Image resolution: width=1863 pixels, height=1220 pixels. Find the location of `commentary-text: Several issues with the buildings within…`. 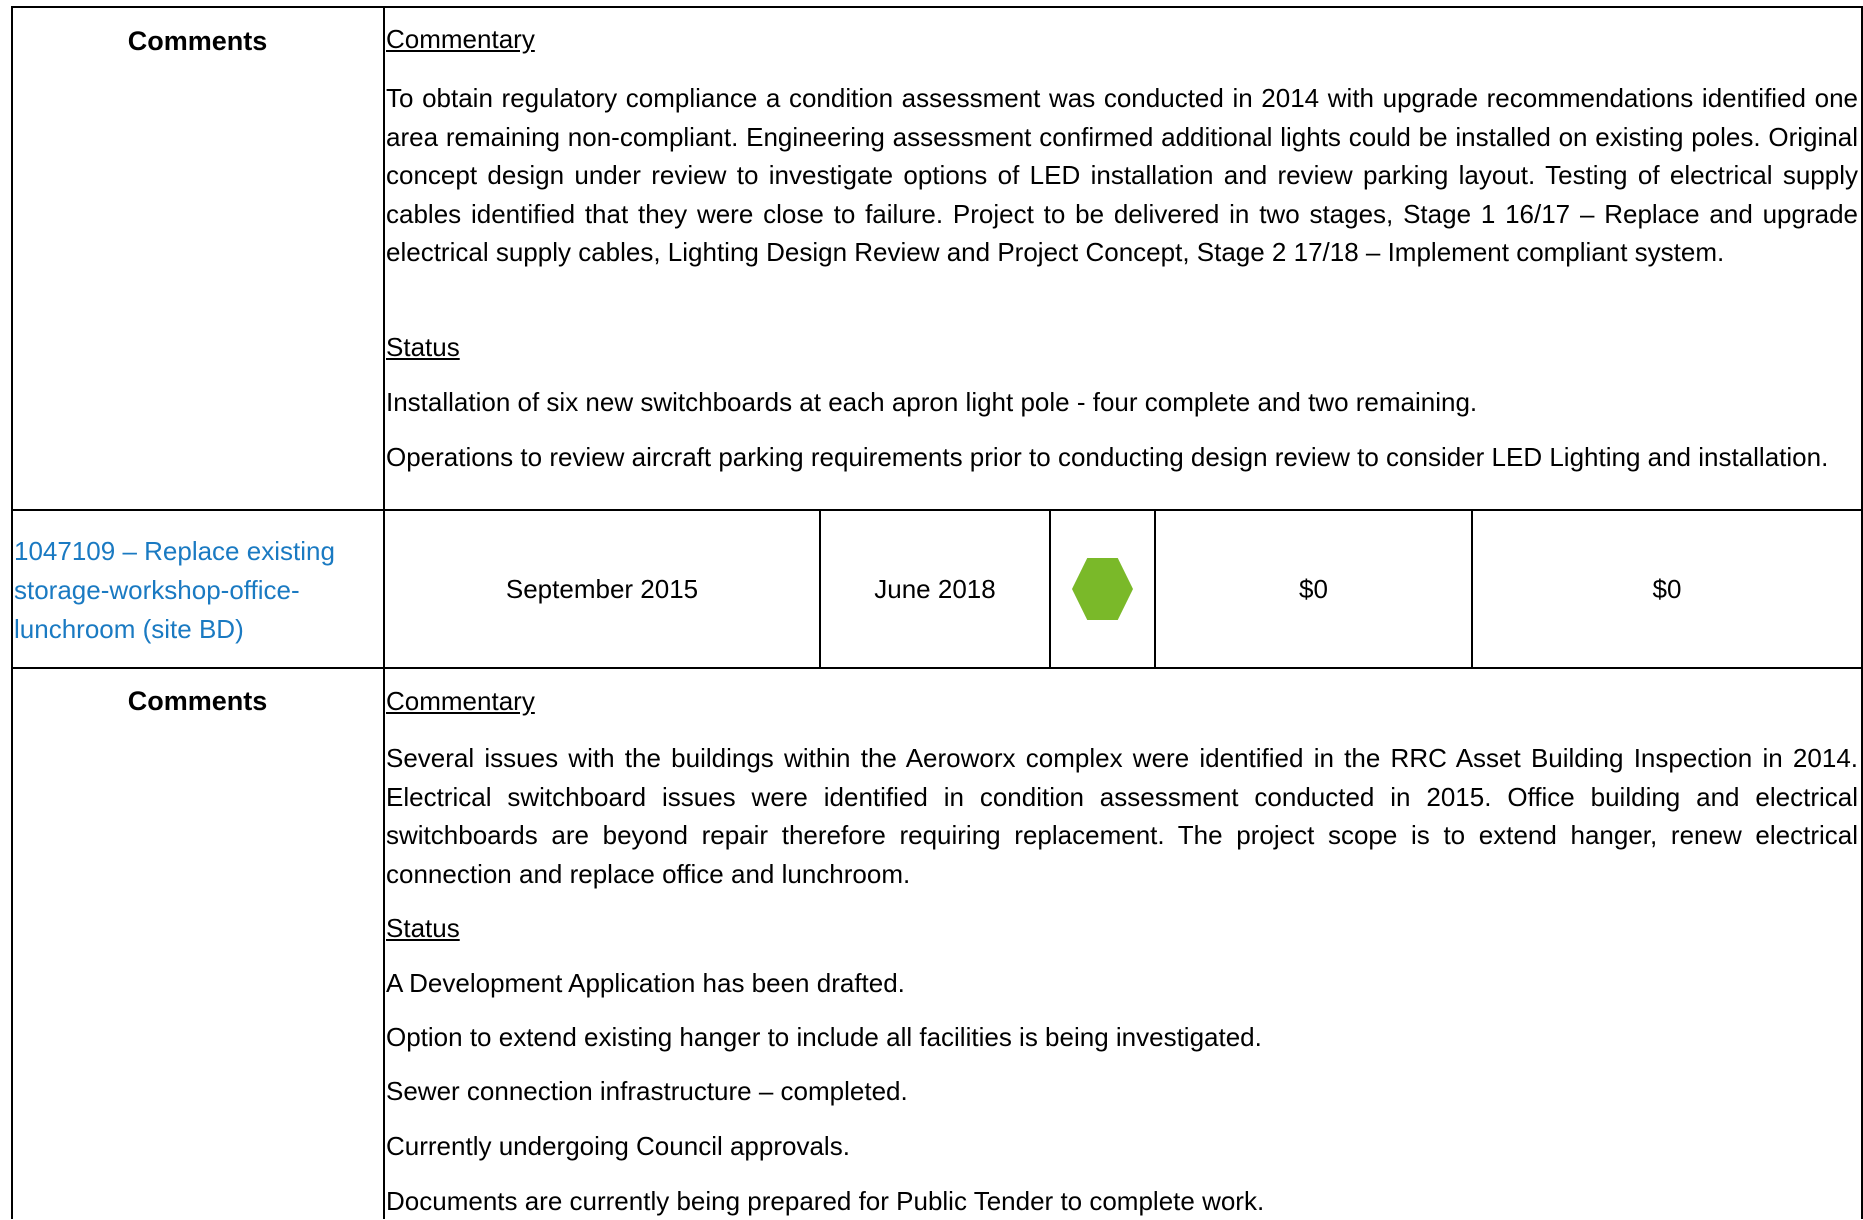

commentary-text: Several issues with the buildings within… is located at coordinates (1122, 816).